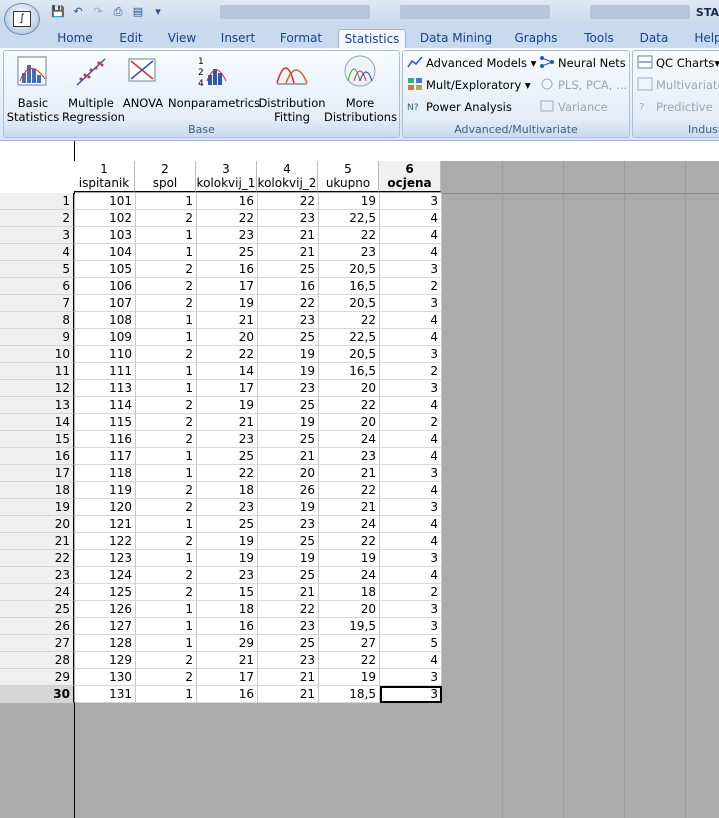 This screenshot has width=719, height=818. What do you see at coordinates (349, 592) in the screenshot?
I see `cell-ukupno: 18` at bounding box center [349, 592].